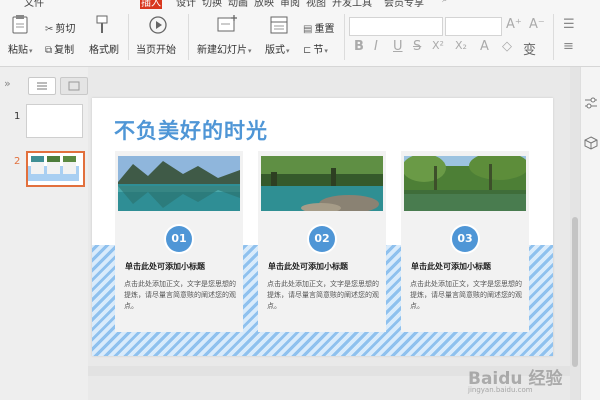  What do you see at coordinates (568, 46) in the screenshot?
I see `align-left-icon: ≡` at bounding box center [568, 46].